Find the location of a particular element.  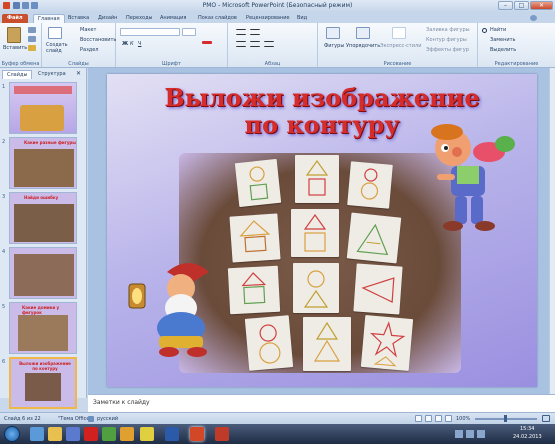

gnome-character-image is located at coordinates (174, 309).